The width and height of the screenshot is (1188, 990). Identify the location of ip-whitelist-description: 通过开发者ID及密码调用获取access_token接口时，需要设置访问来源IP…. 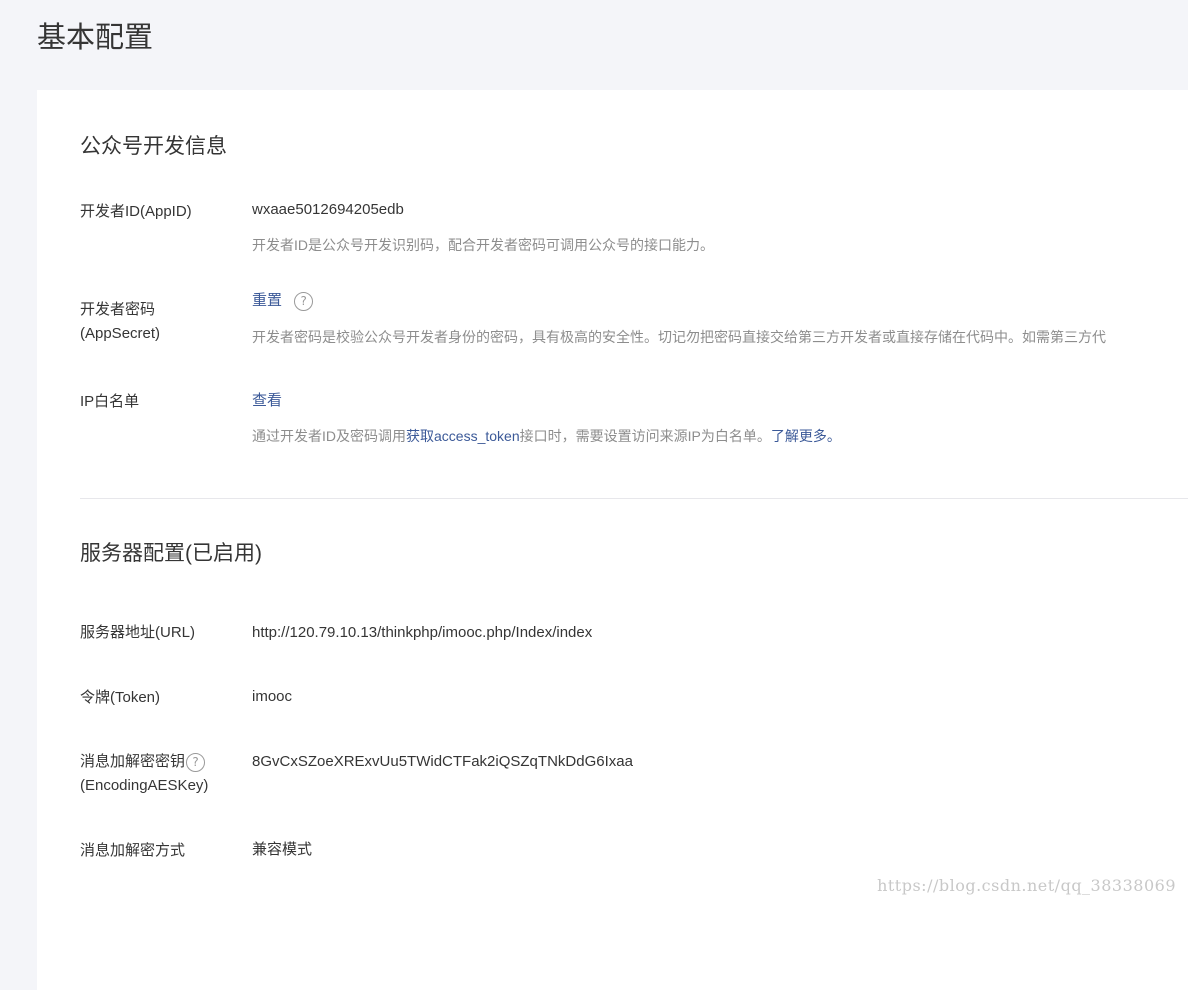
(546, 436).